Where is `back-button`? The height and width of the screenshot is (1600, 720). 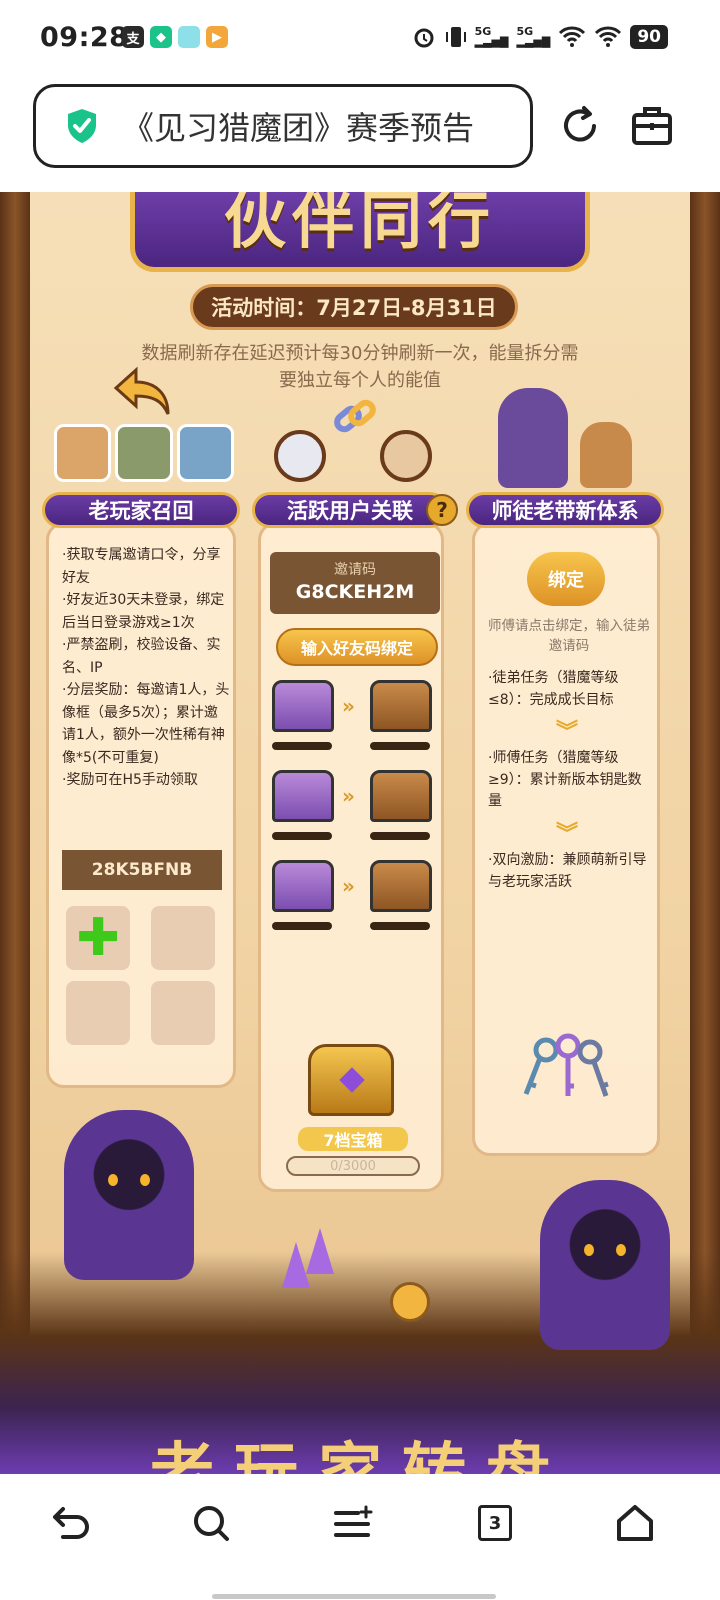
back-button is located at coordinates (71, 1523).